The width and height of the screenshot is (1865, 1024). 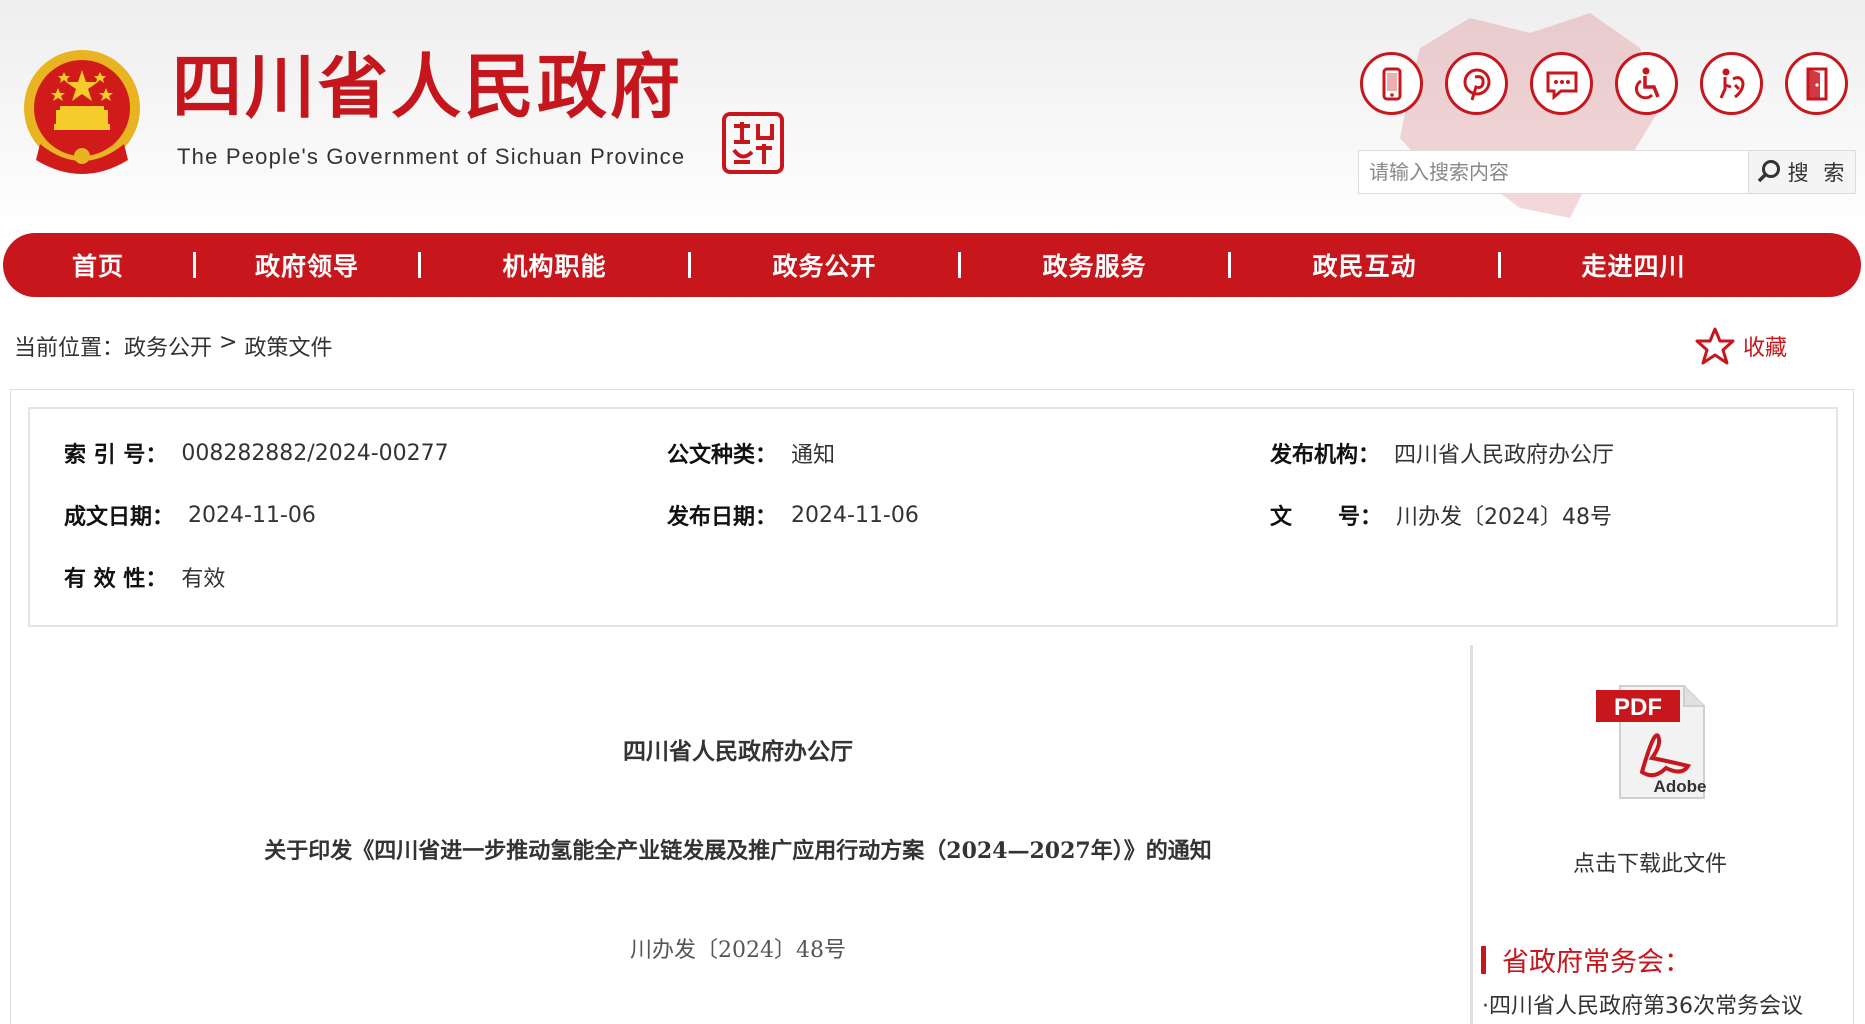 I want to click on meta-validity-label: 有 效 性：, so click(x=116, y=579).